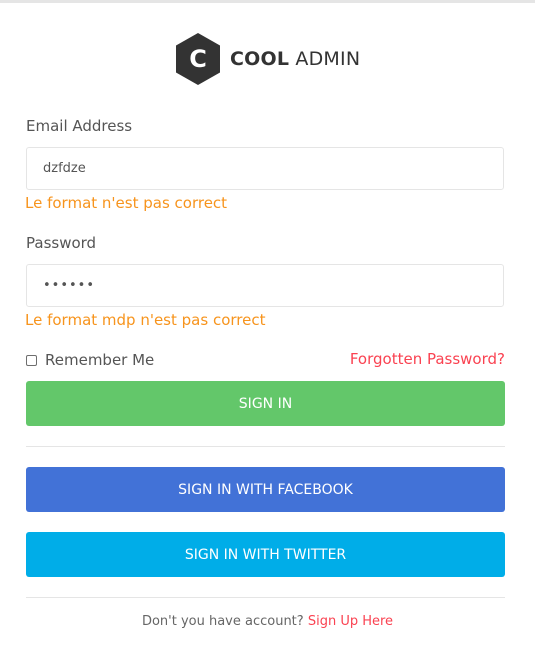 The width and height of the screenshot is (535, 649). I want to click on remember-me: Remember Me, so click(90, 360).